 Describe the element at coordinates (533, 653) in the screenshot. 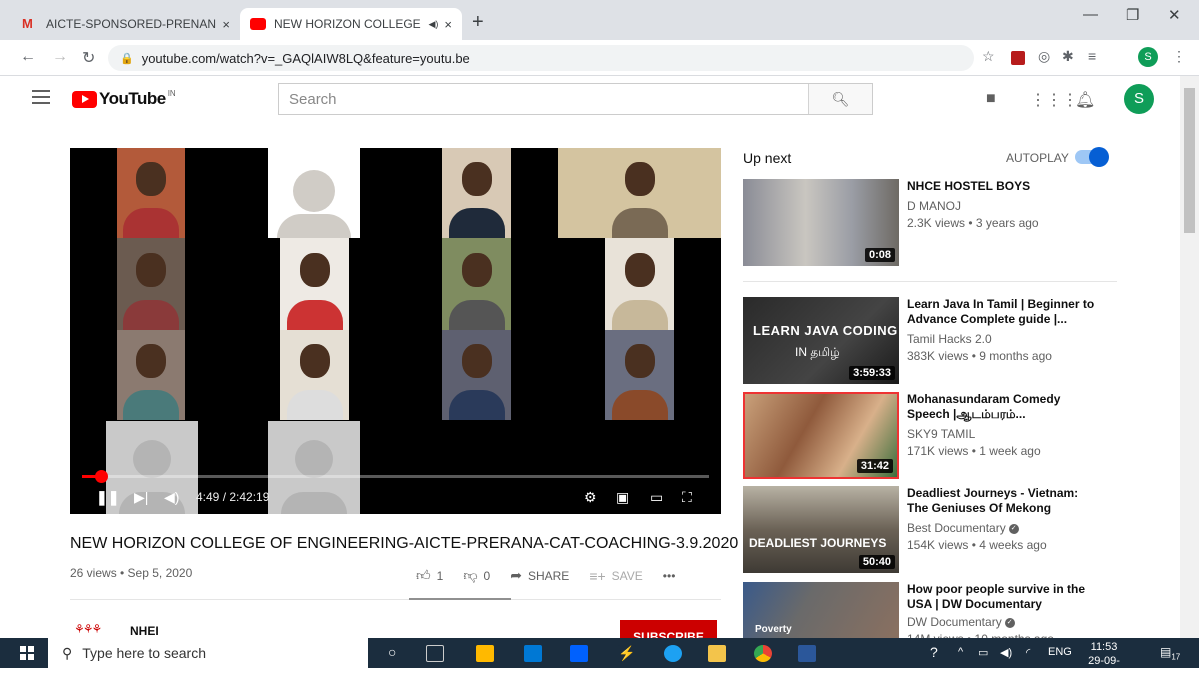

I see `mail-icon` at that location.